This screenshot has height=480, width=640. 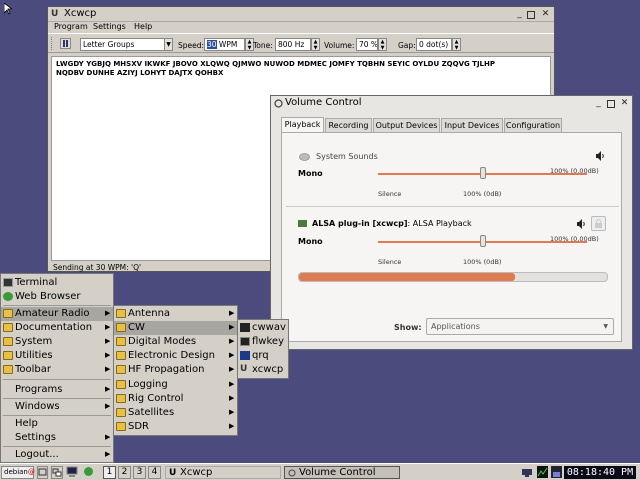 I want to click on tab-recording: Recording, so click(x=348, y=125).